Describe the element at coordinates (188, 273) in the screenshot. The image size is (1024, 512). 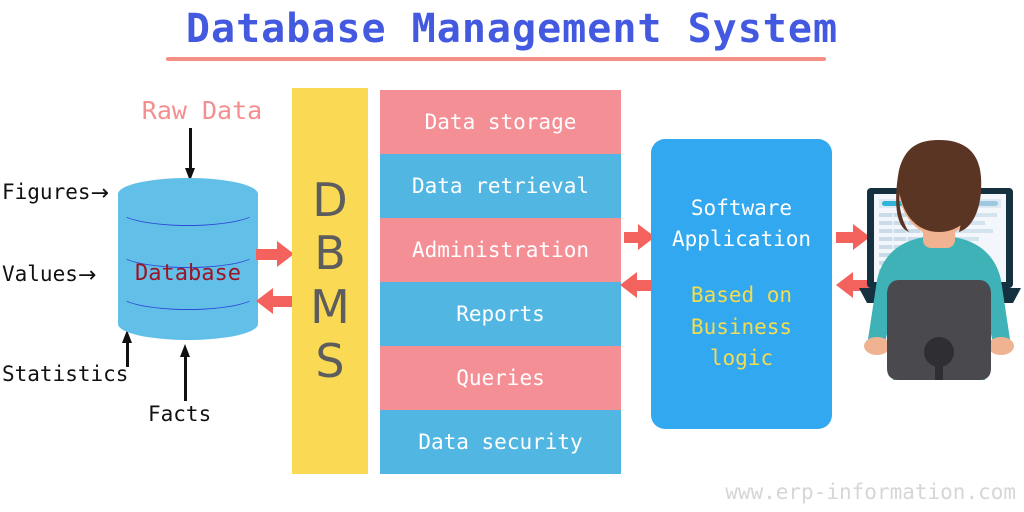
I see `database-label: Database` at that location.